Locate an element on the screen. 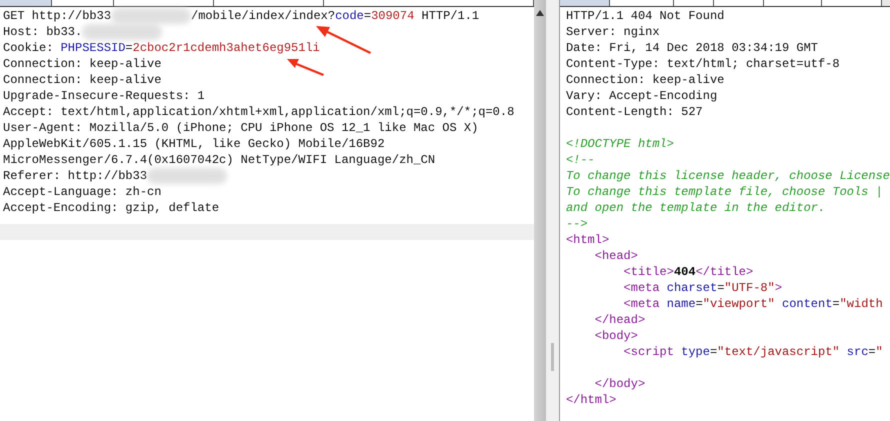  code-text: </html> is located at coordinates (591, 400).